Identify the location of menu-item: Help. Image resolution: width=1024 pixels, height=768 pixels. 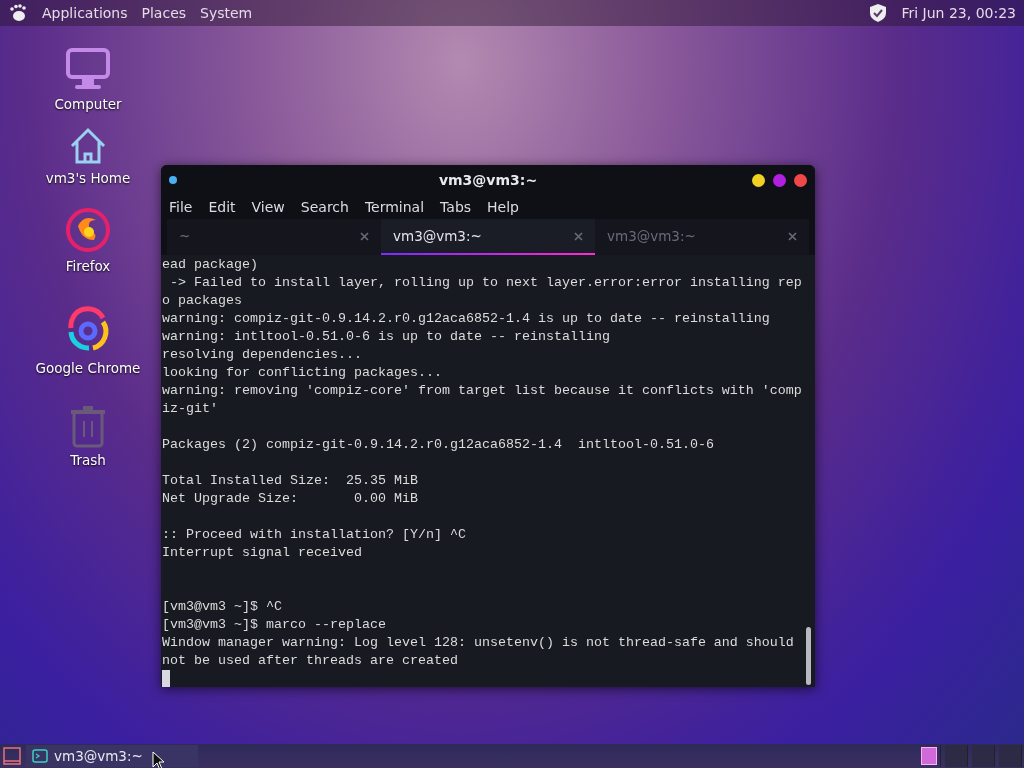
(503, 207).